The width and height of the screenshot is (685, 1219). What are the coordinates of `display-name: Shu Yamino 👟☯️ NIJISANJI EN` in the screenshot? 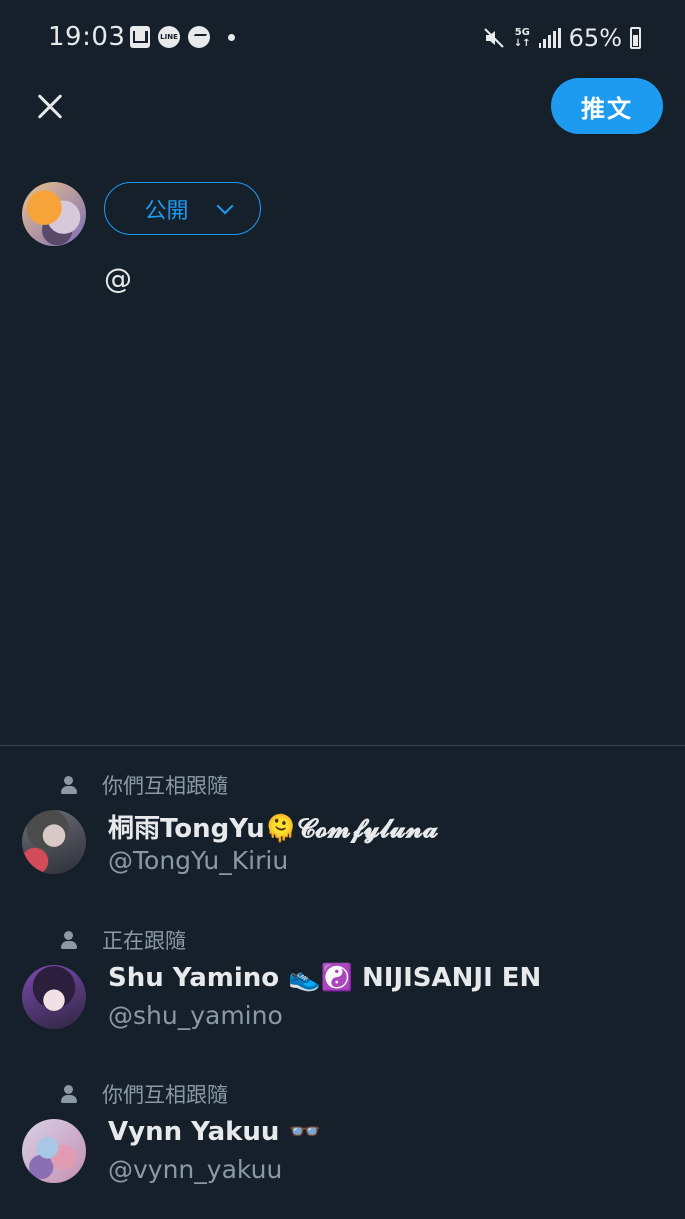 It's located at (325, 978).